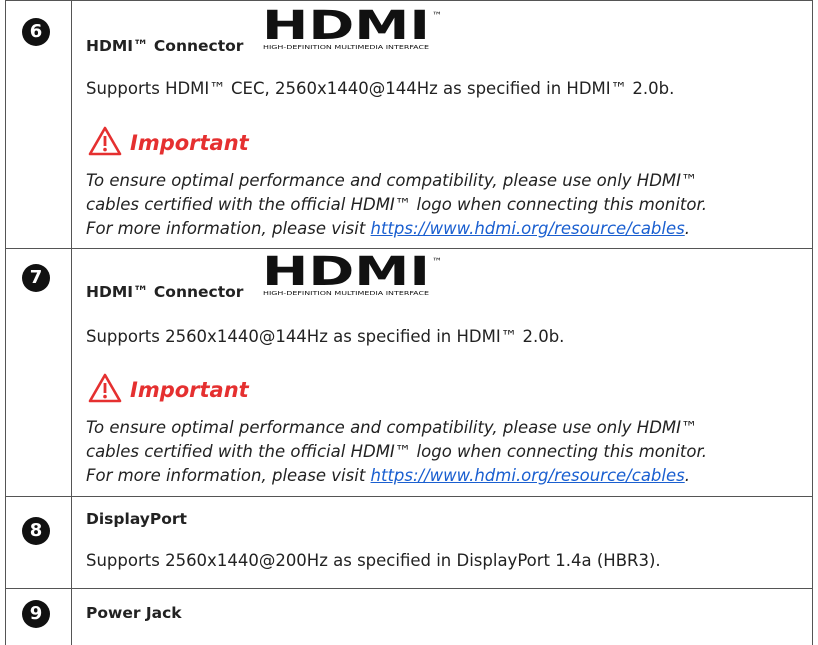  What do you see at coordinates (36, 32) in the screenshot?
I see `section-number-badge: 6` at bounding box center [36, 32].